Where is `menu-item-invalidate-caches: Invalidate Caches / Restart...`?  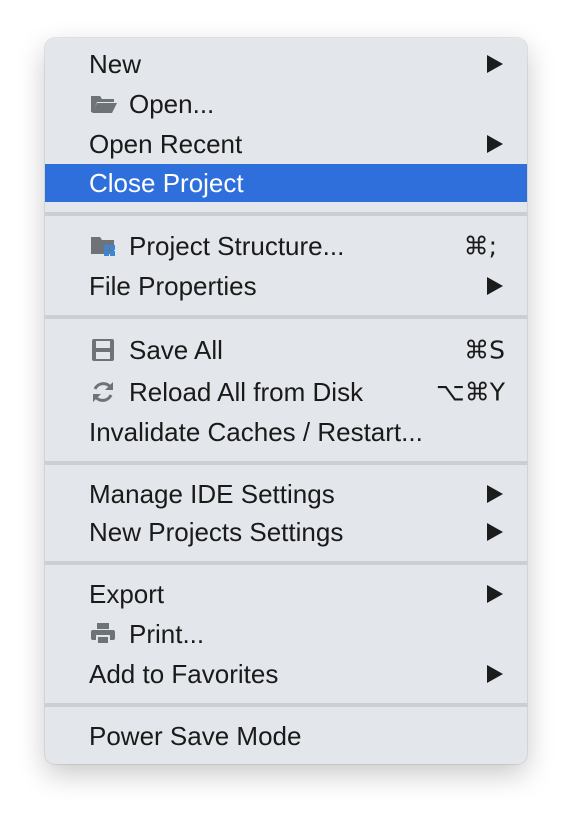
menu-item-invalidate-caches: Invalidate Caches / Restart... is located at coordinates (286, 432).